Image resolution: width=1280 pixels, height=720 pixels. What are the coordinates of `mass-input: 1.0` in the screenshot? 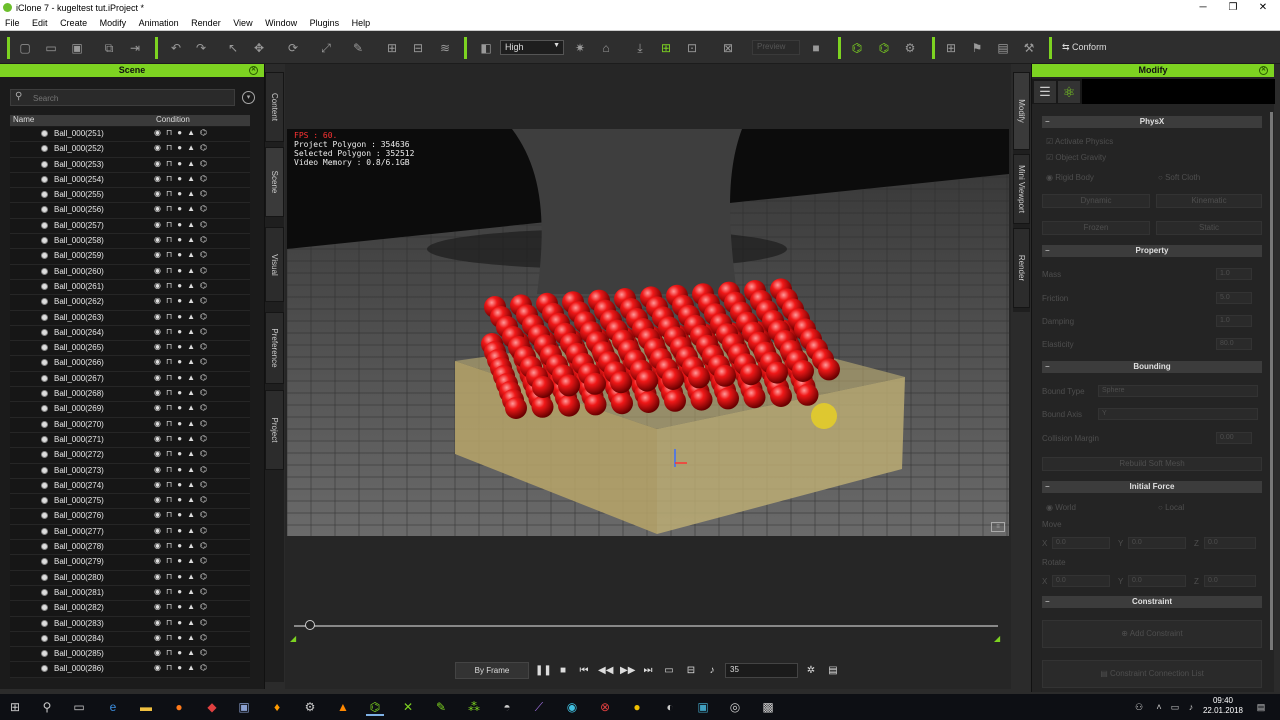 It's located at (1234, 274).